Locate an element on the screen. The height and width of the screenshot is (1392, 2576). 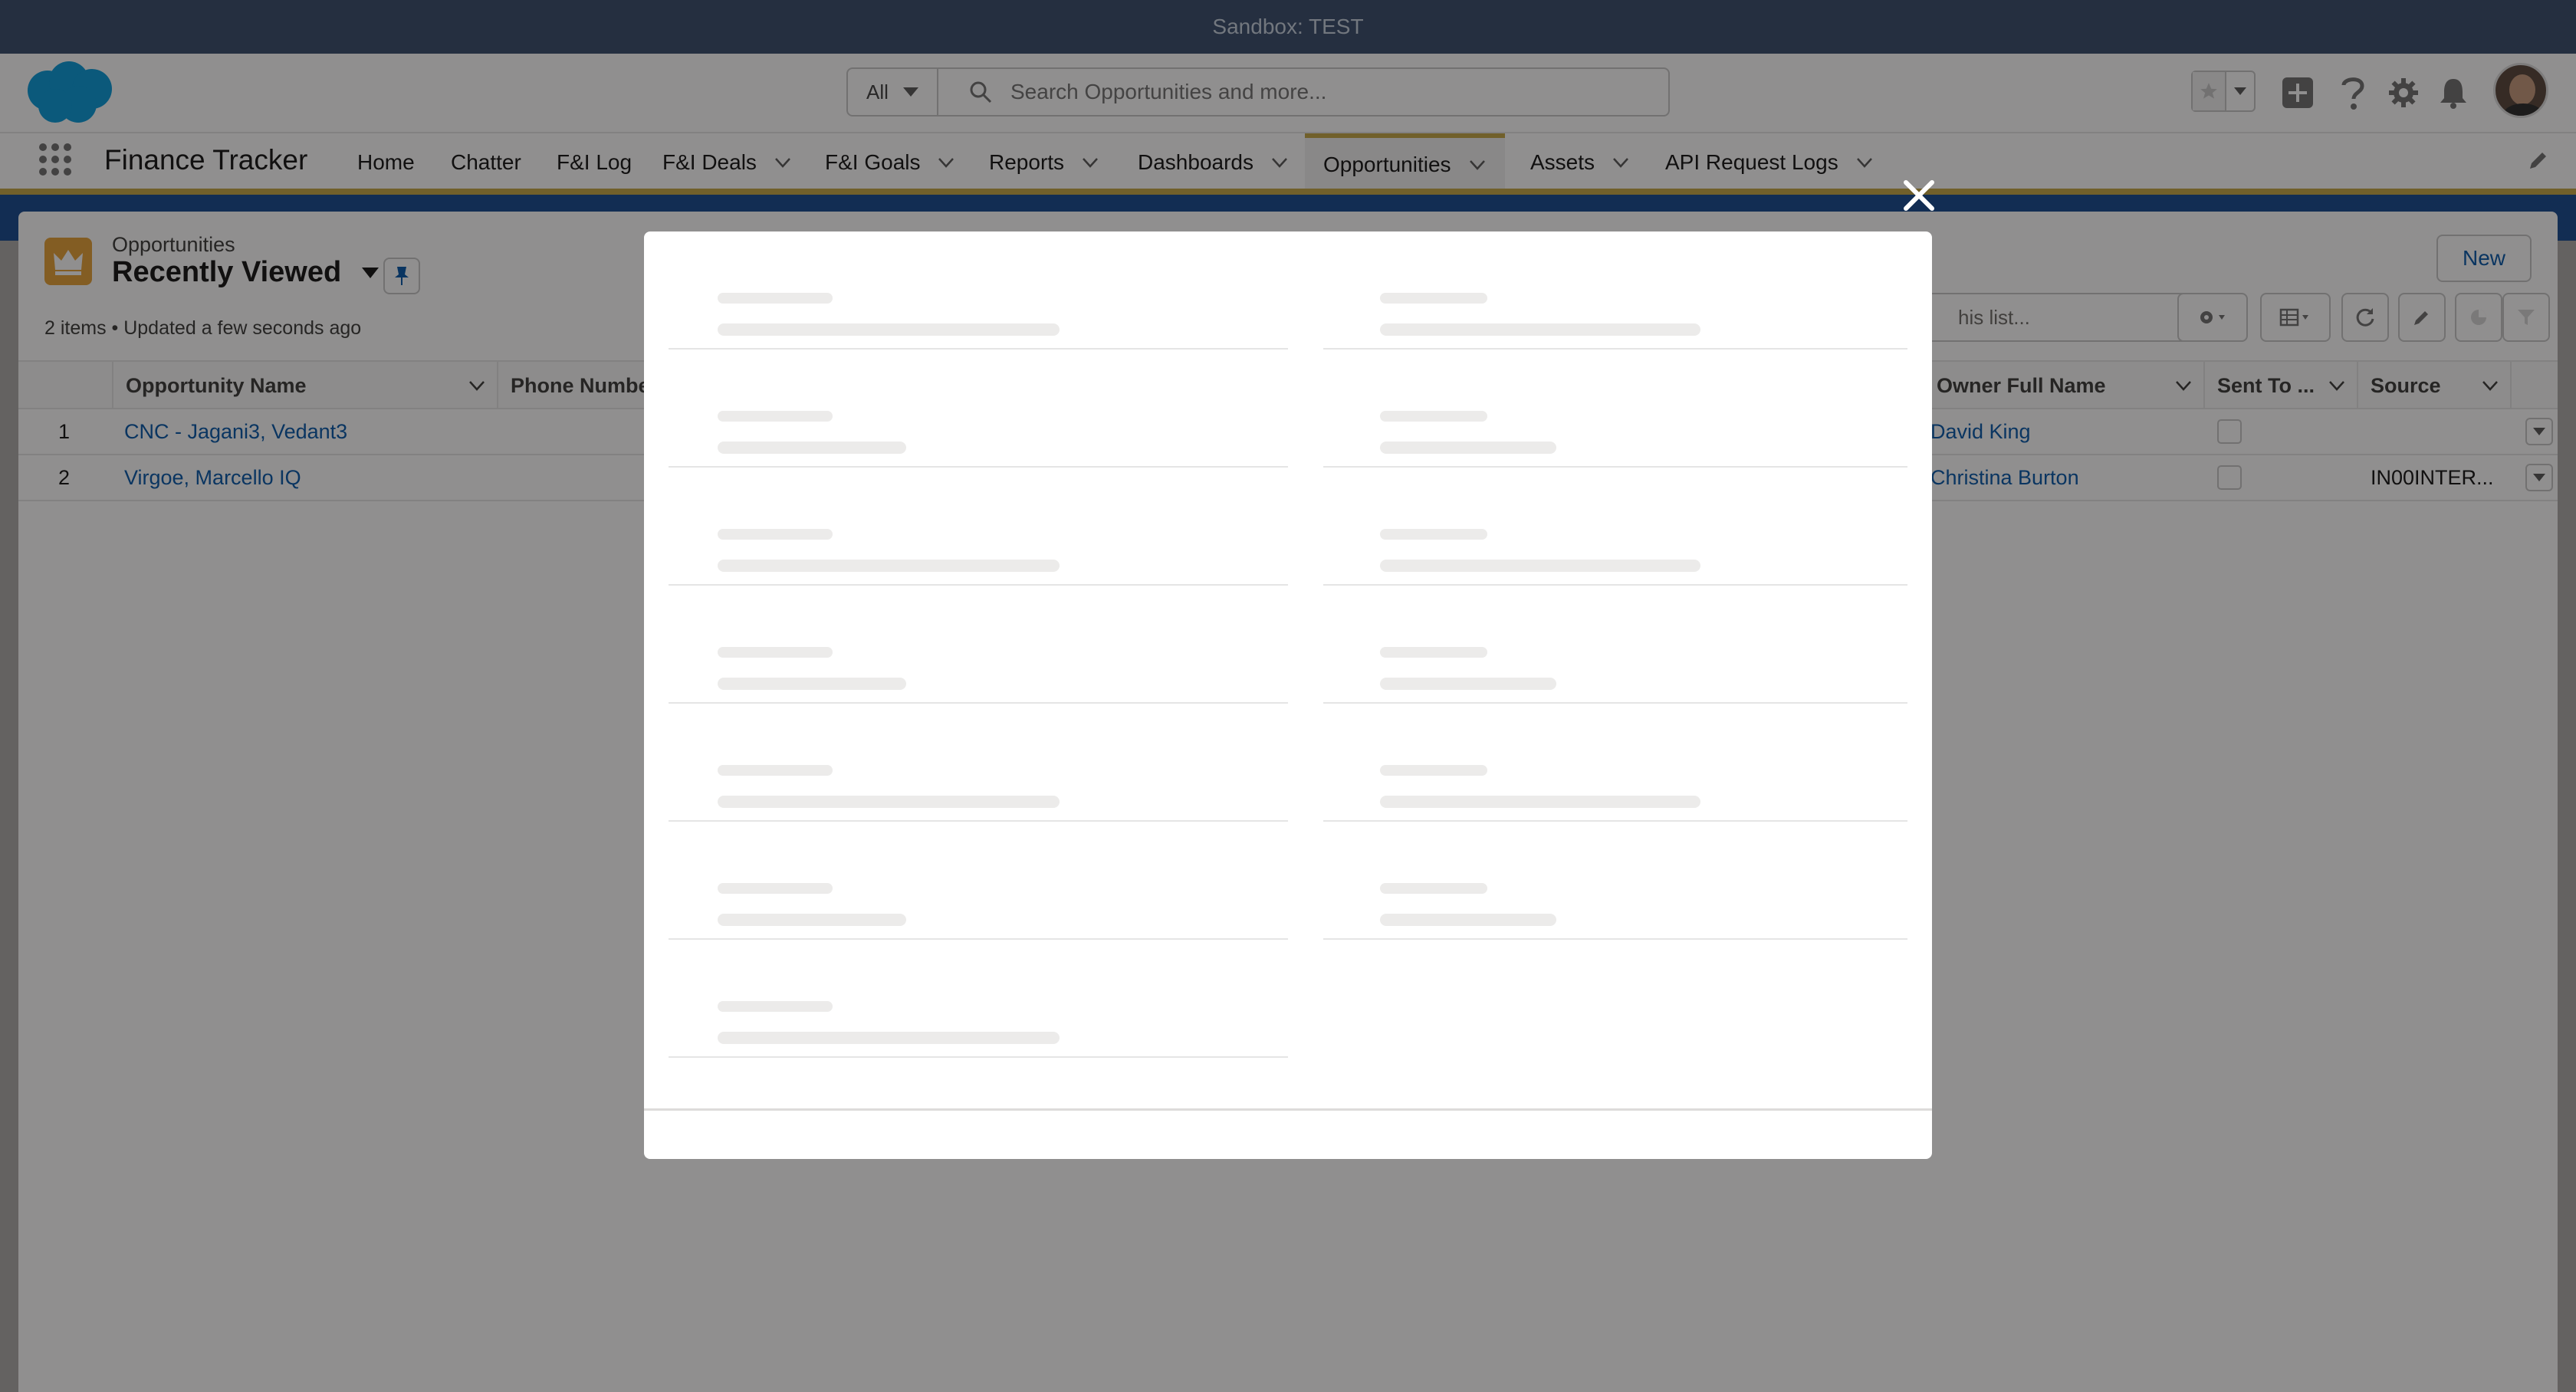
close-icon is located at coordinates (1919, 195).